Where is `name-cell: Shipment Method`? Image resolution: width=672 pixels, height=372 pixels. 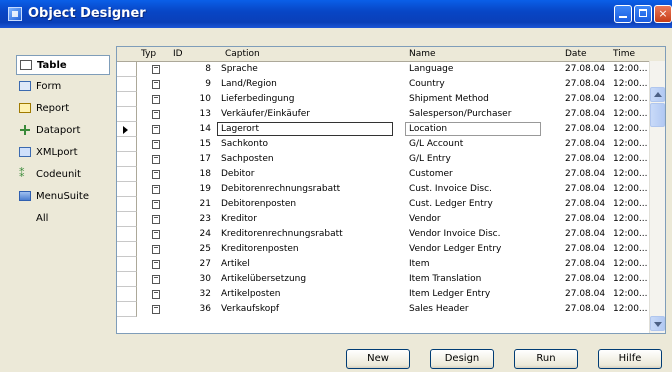 name-cell: Shipment Method is located at coordinates (449, 99).